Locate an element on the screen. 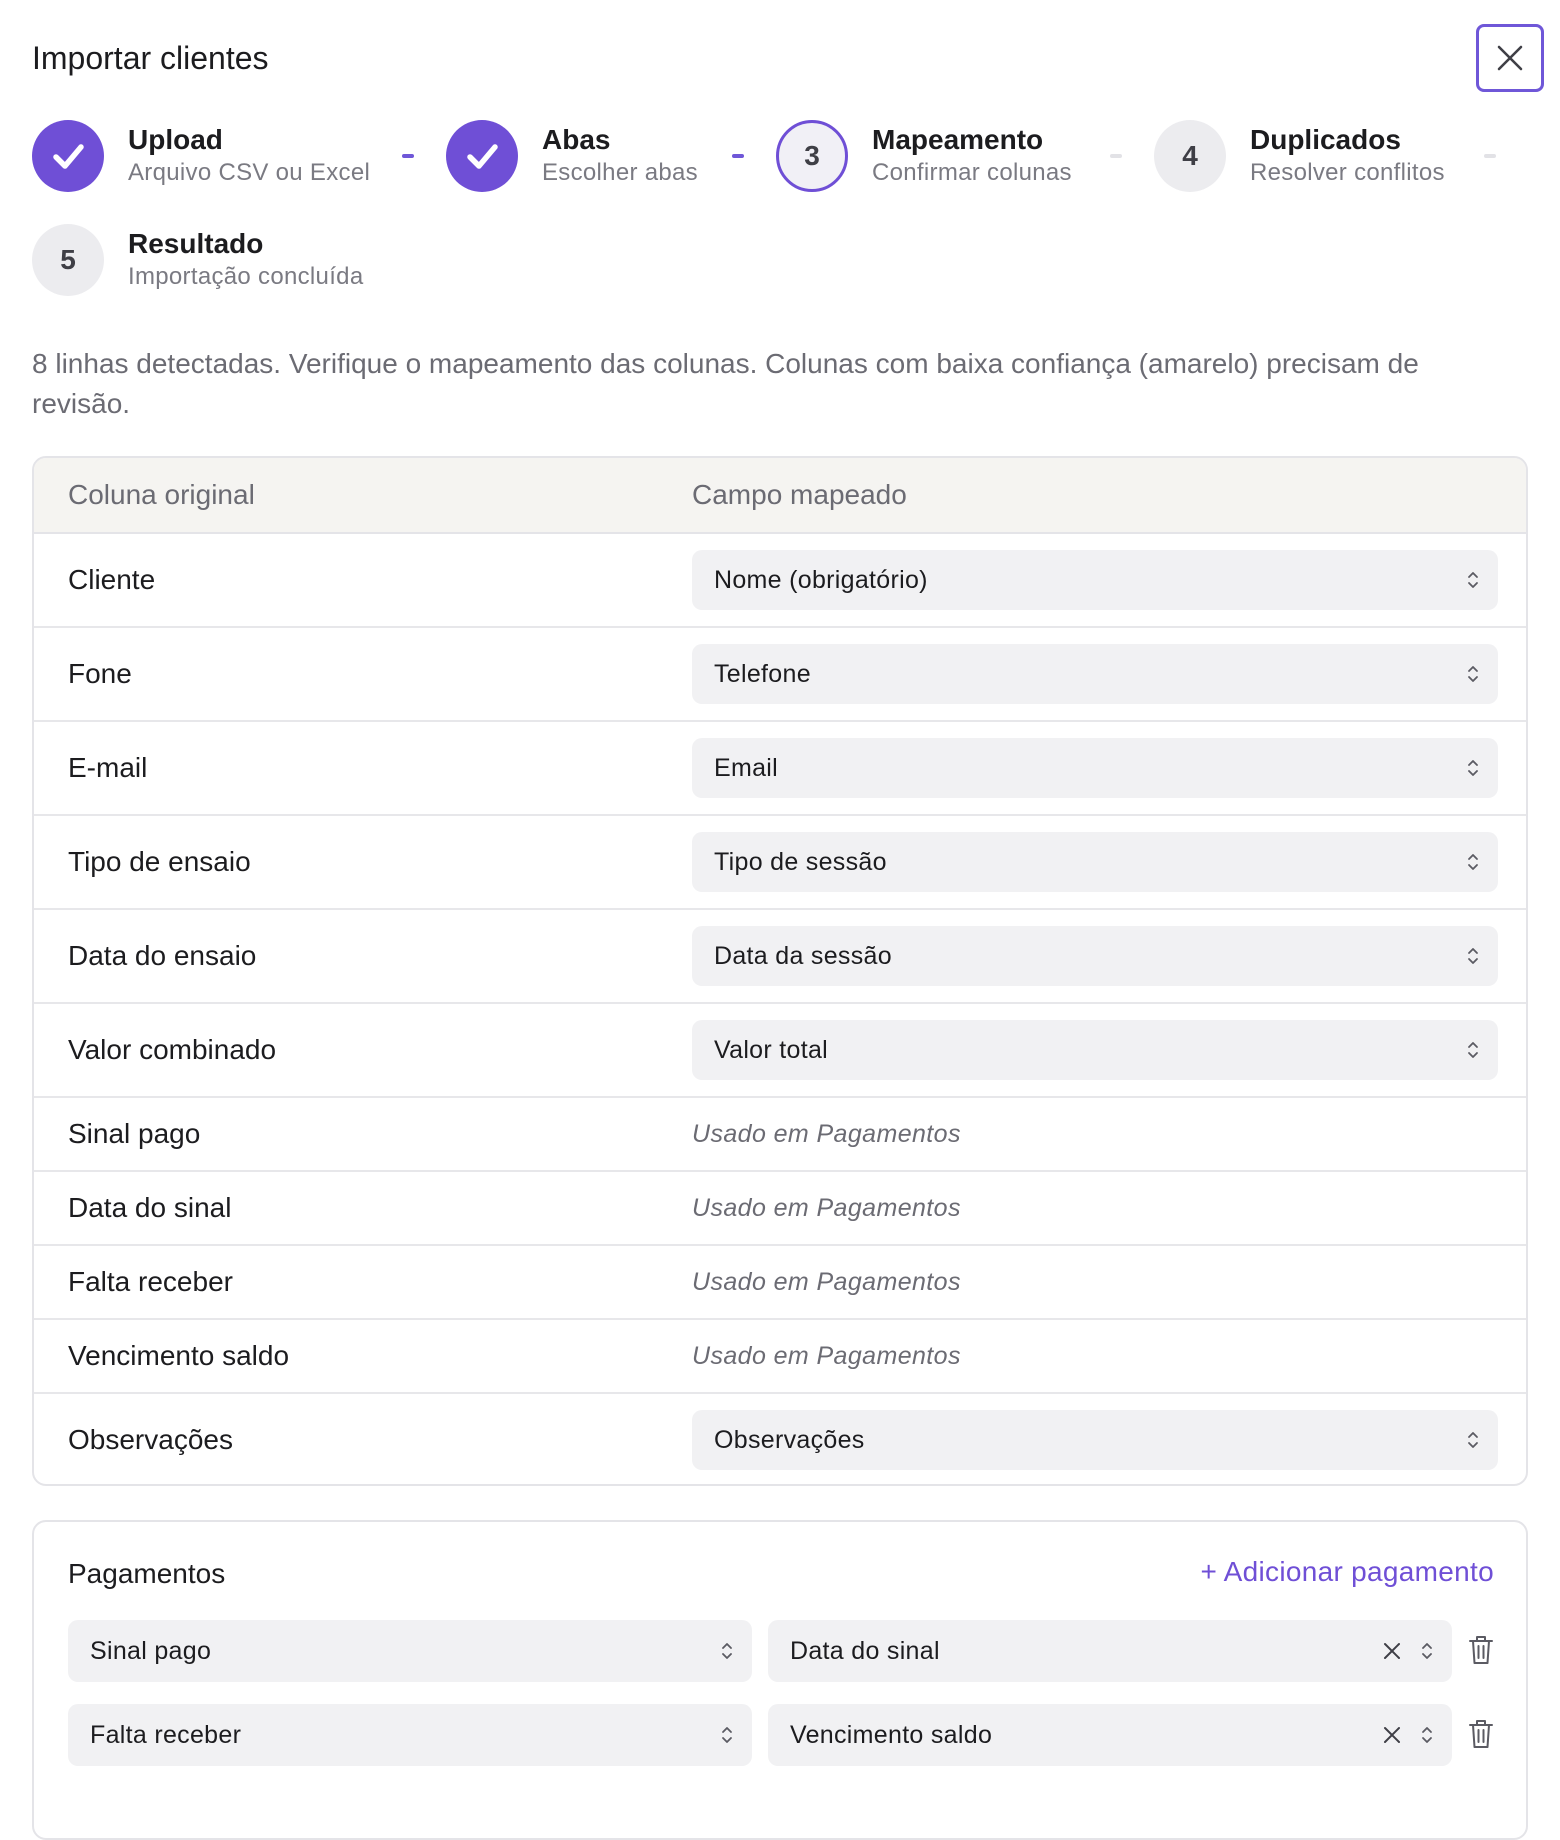 The image size is (1560, 1840). mapped-field-select: Valor total is located at coordinates (1095, 1050).